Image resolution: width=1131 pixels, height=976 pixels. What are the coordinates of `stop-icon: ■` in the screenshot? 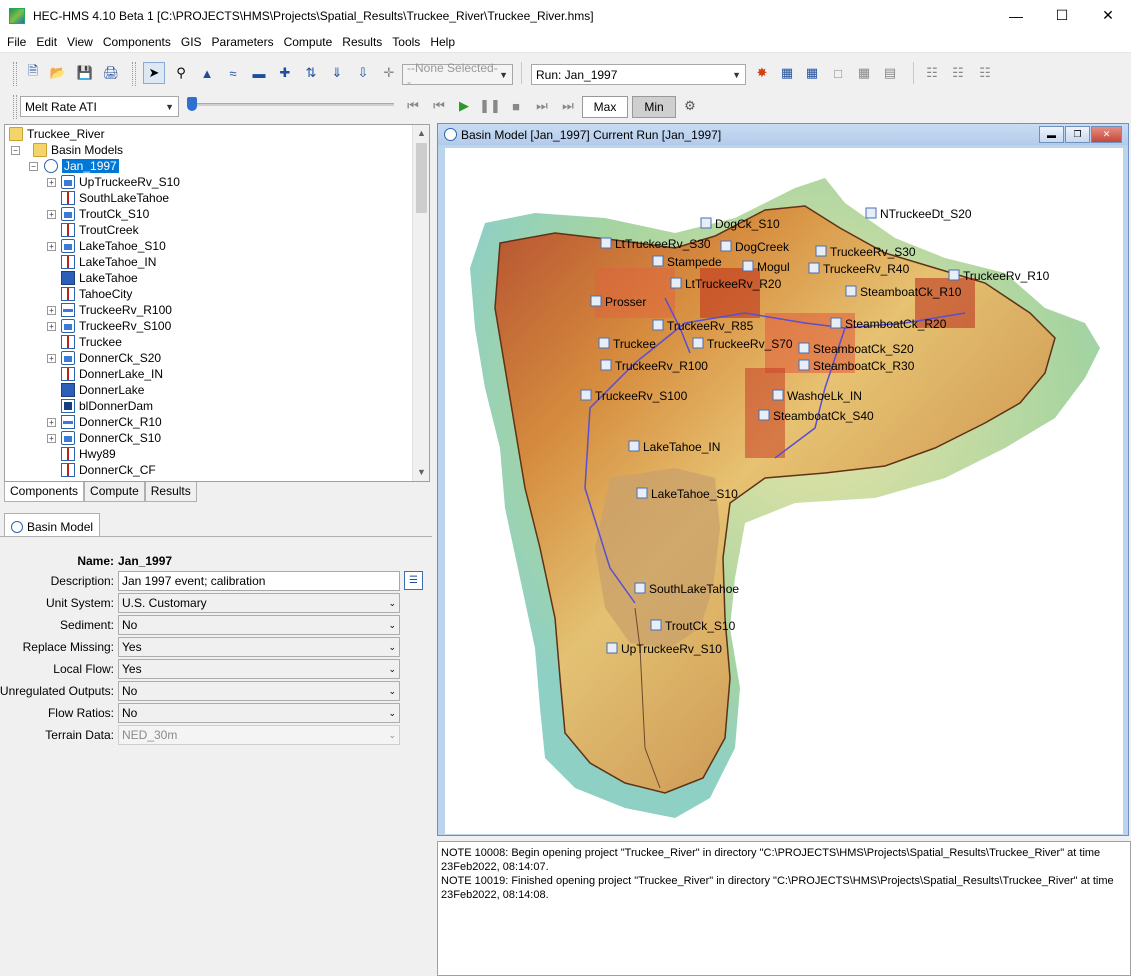 It's located at (516, 106).